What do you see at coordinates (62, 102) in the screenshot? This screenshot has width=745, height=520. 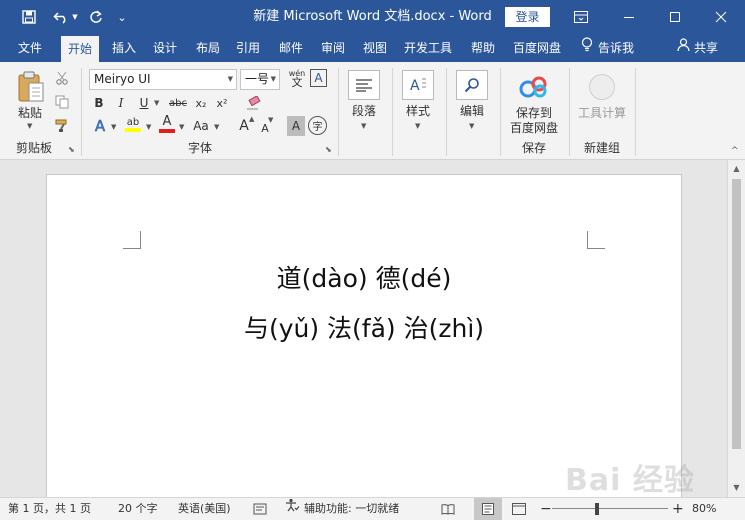 I see `copy-icon` at bounding box center [62, 102].